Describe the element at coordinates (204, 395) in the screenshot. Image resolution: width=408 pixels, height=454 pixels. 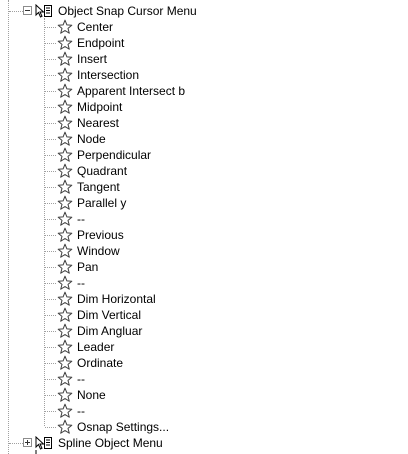
I see `menu-item: None` at that location.